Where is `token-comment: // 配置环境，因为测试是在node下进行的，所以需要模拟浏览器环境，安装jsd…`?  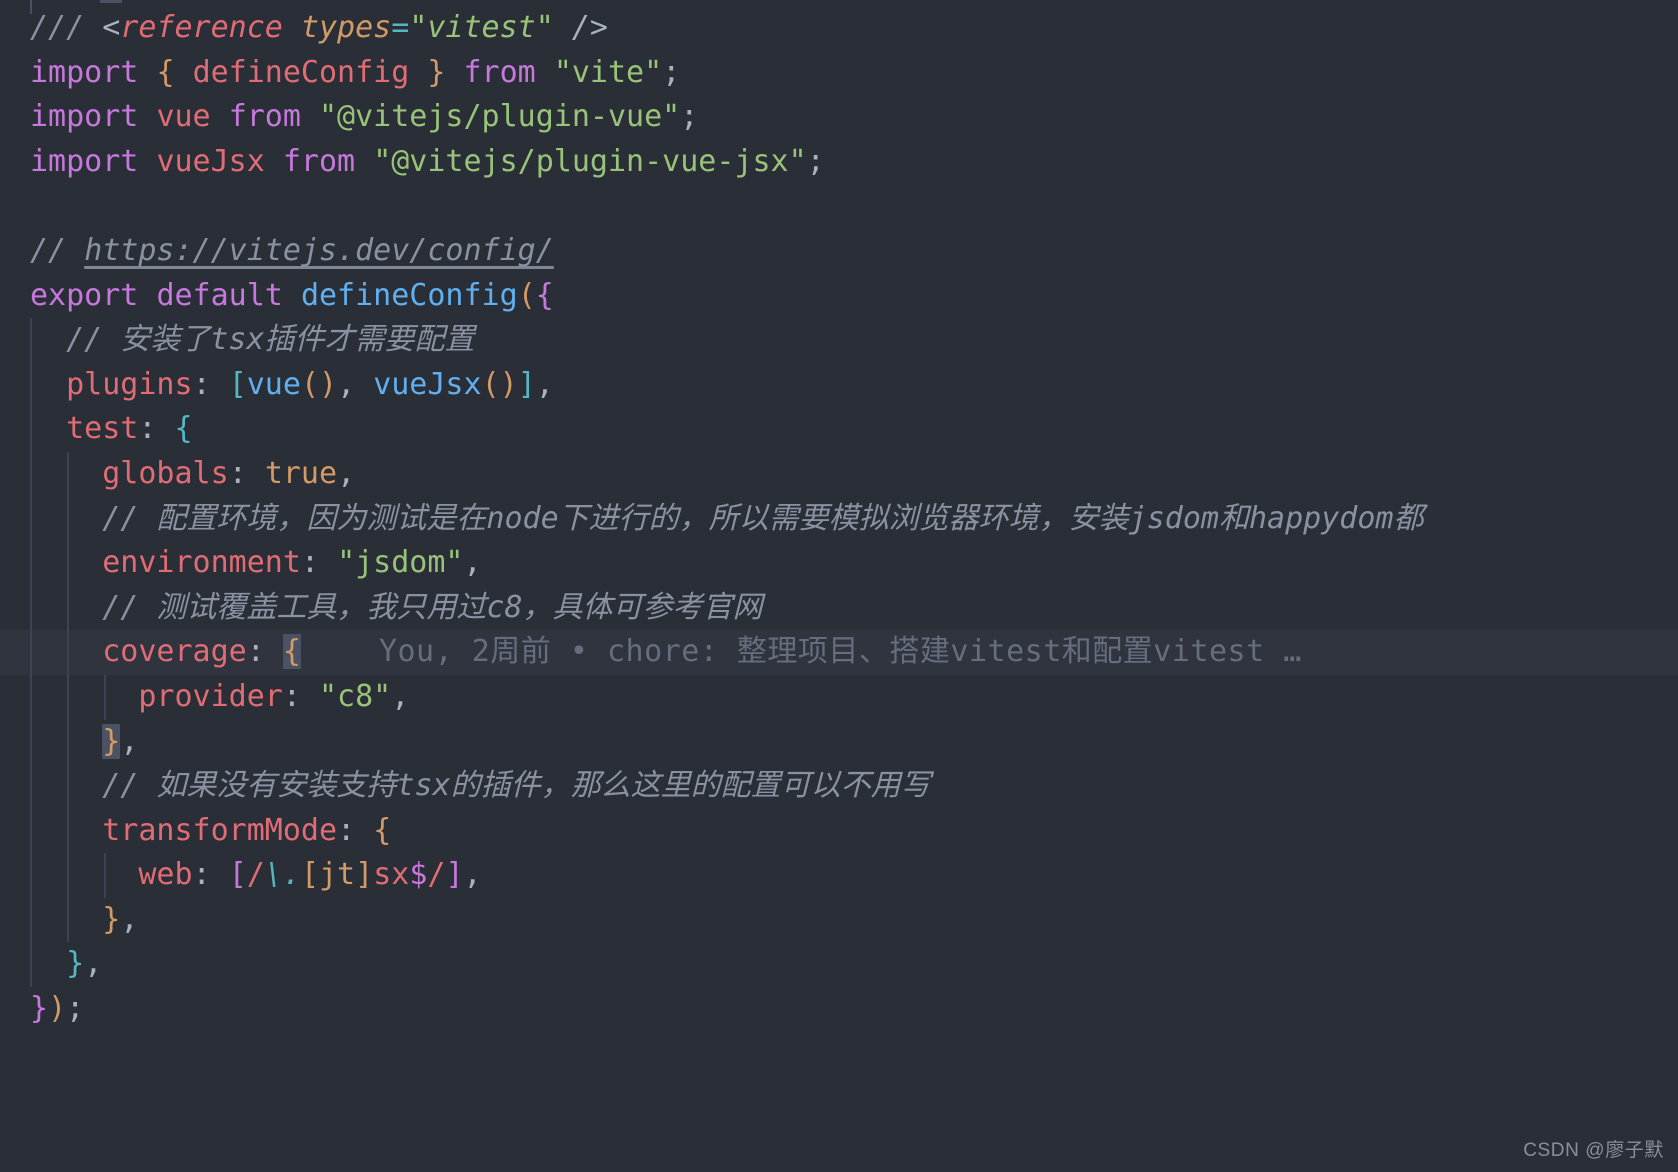 token-comment: // 配置环境，因为测试是在node下进行的，所以需要模拟浏览器环境，安装jsd… is located at coordinates (763, 518).